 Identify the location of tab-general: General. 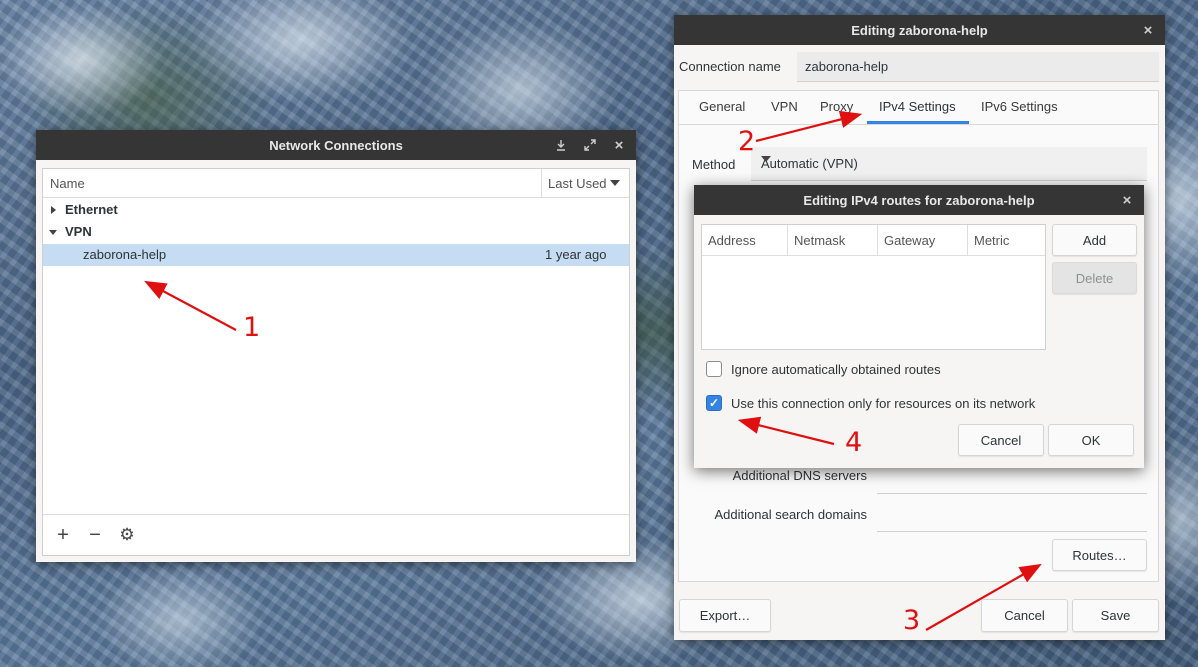
(722, 106).